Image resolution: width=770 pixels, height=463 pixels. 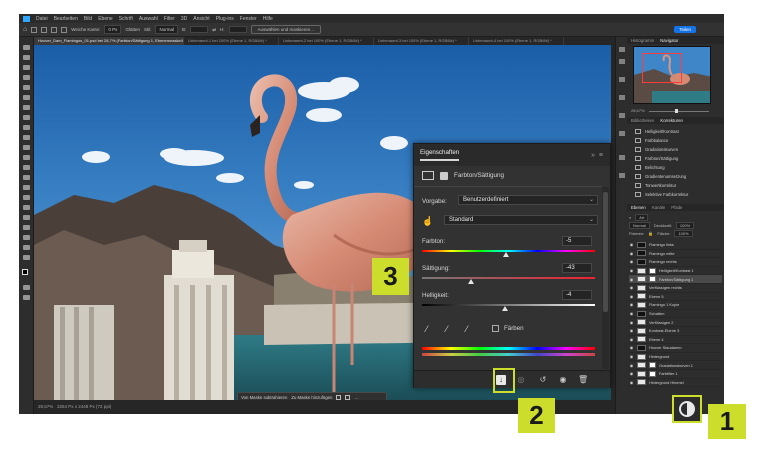 I want to click on brush-settings-icon, so click(x=622, y=97).